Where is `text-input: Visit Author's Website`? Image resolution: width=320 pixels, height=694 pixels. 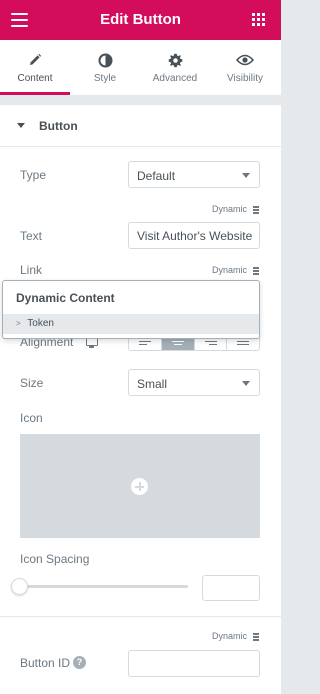 text-input: Visit Author's Website is located at coordinates (194, 235).